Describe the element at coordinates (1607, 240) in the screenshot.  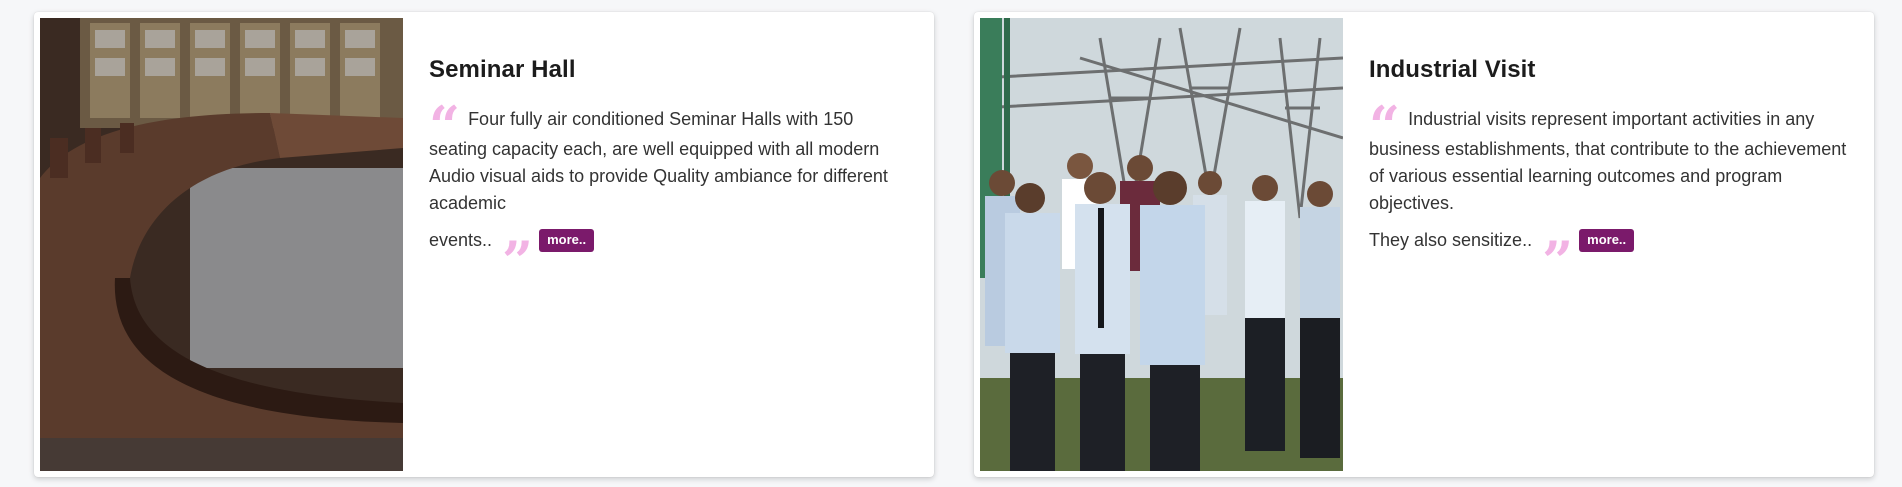
I see `industrial-visit-more-button: more..` at that location.